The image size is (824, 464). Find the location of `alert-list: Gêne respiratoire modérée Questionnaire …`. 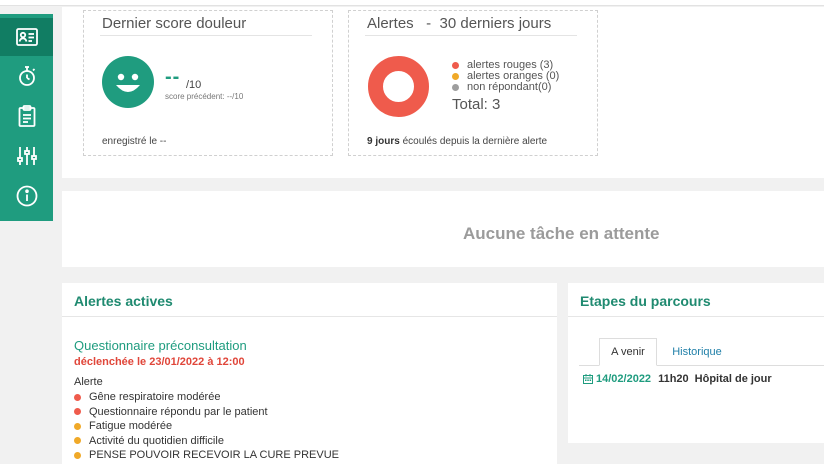

alert-list: Gêne respiratoire modérée Questionnaire … is located at coordinates (206, 426).